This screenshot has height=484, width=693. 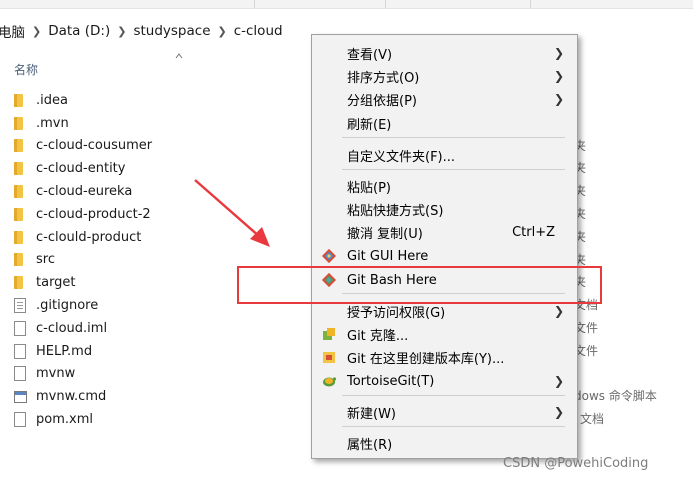 I want to click on file-name: c-clould-product, so click(x=89, y=237).